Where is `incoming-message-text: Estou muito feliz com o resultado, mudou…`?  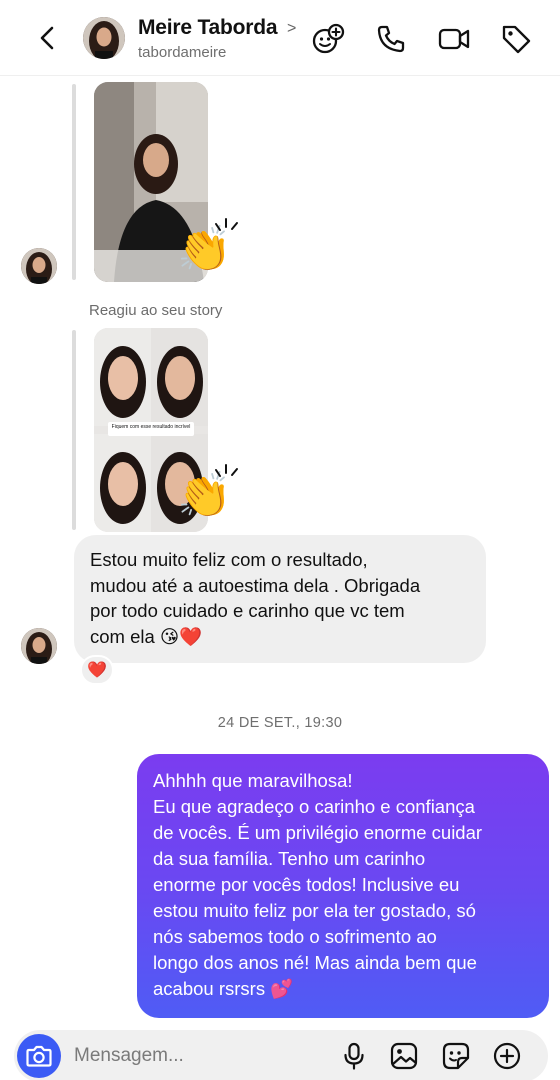
incoming-message-text: Estou muito feliz com o resultado, mudou… is located at coordinates (255, 598).